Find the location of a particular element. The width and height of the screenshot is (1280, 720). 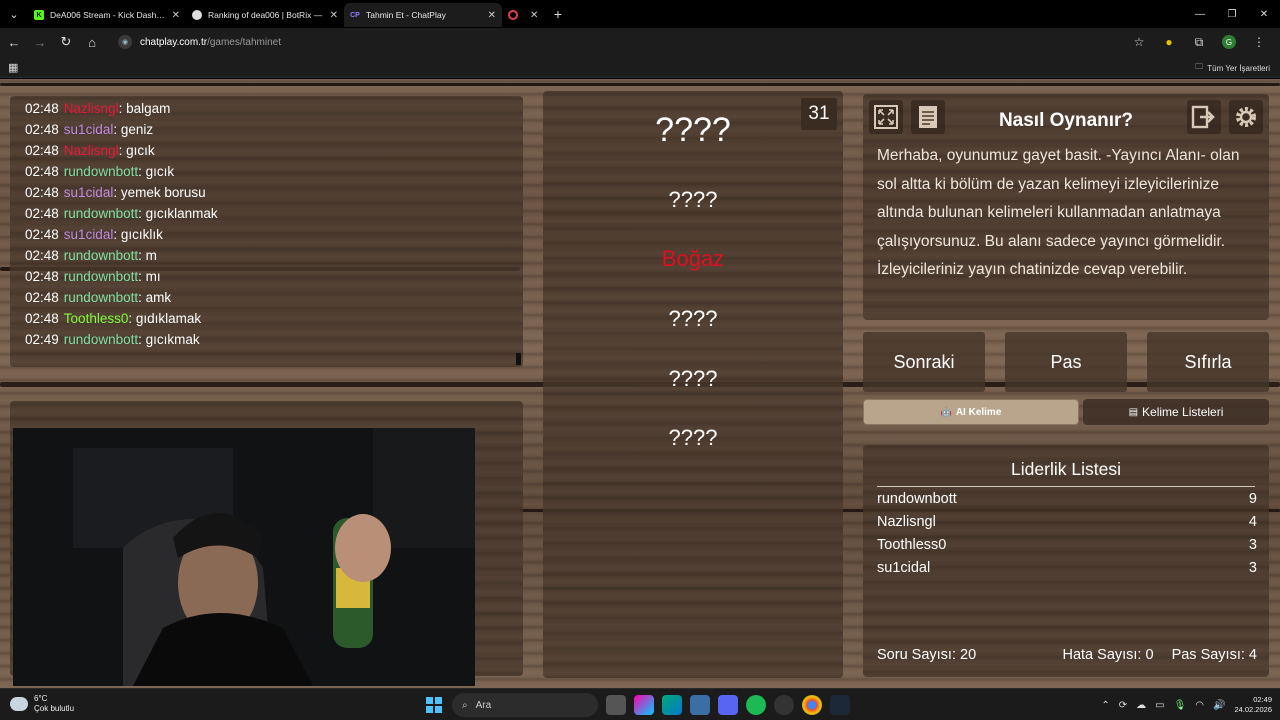

tab-tahmin-et: CP Tahmin Et - ChatPlay ✕ is located at coordinates (423, 15).